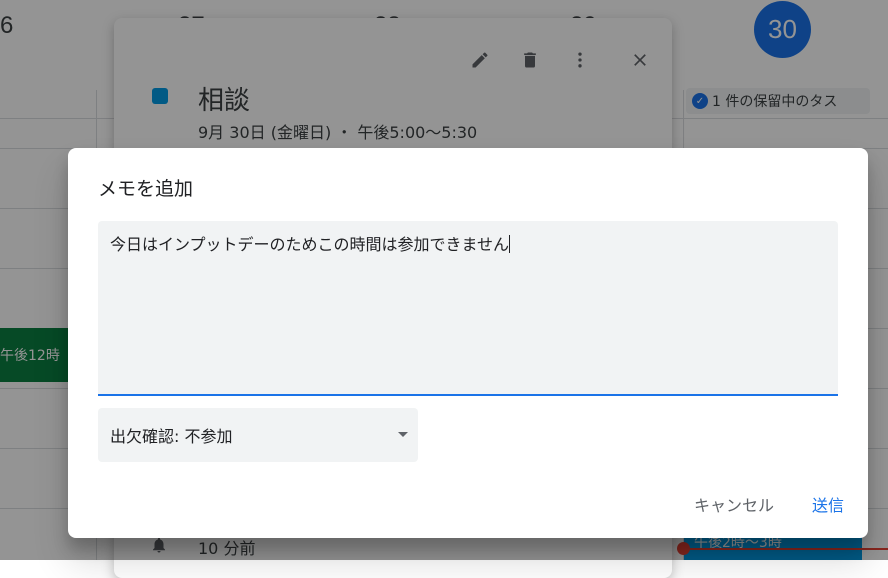 Image resolution: width=888 pixels, height=578 pixels. What do you see at coordinates (146, 189) in the screenshot?
I see `dialog-title: メモを追加` at bounding box center [146, 189].